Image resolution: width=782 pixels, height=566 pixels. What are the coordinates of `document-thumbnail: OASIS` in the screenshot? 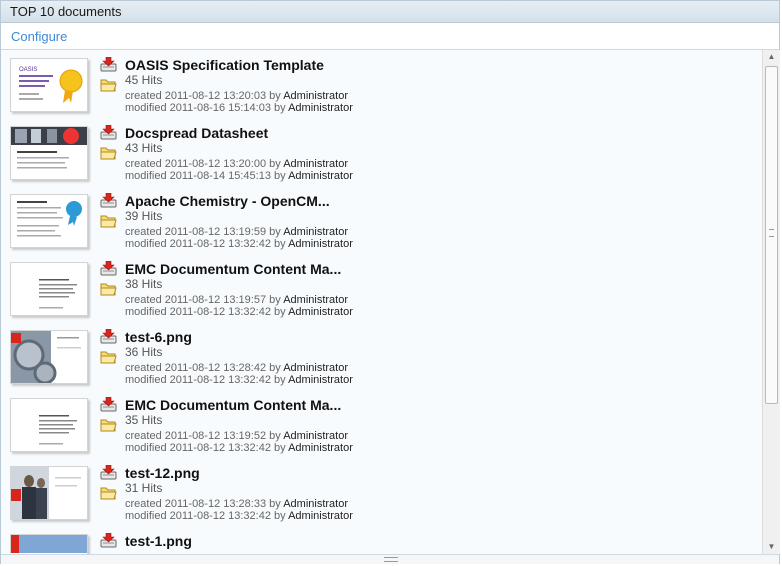 It's located at (49, 85).